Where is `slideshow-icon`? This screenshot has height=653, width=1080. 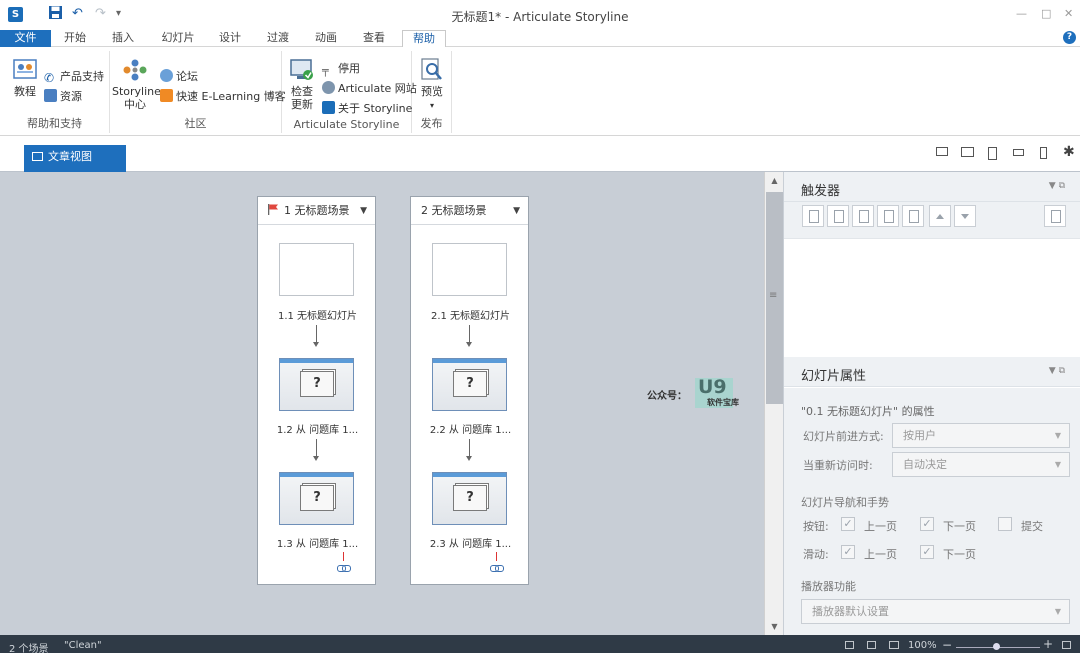 slideshow-icon is located at coordinates (894, 645).